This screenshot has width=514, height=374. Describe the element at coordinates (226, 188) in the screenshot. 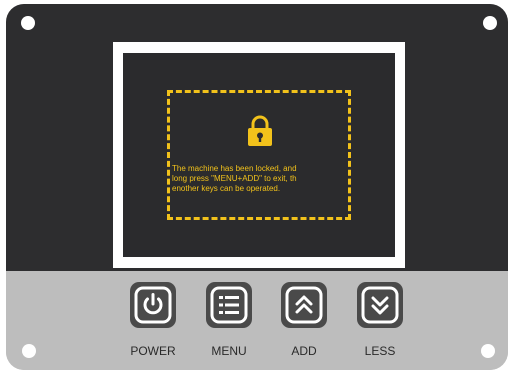

I see `lock-message-line-3: enother keys can be operated.` at that location.